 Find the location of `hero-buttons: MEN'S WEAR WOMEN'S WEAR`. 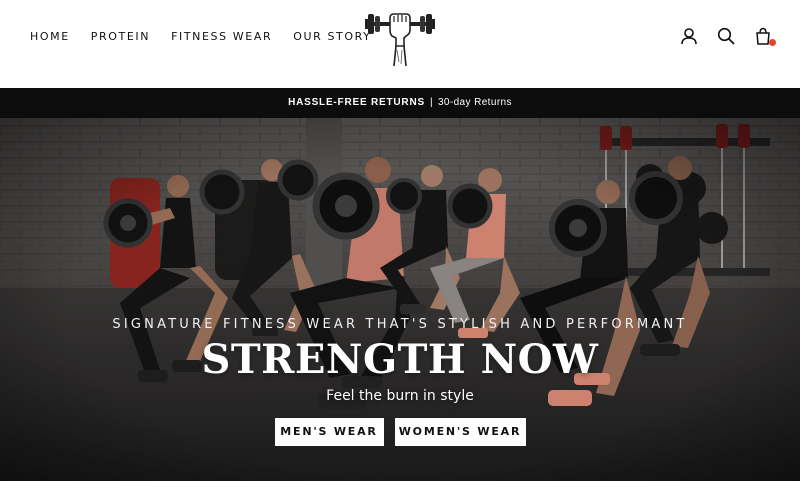

hero-buttons: MEN'S WEAR WOMEN'S WEAR is located at coordinates (400, 432).